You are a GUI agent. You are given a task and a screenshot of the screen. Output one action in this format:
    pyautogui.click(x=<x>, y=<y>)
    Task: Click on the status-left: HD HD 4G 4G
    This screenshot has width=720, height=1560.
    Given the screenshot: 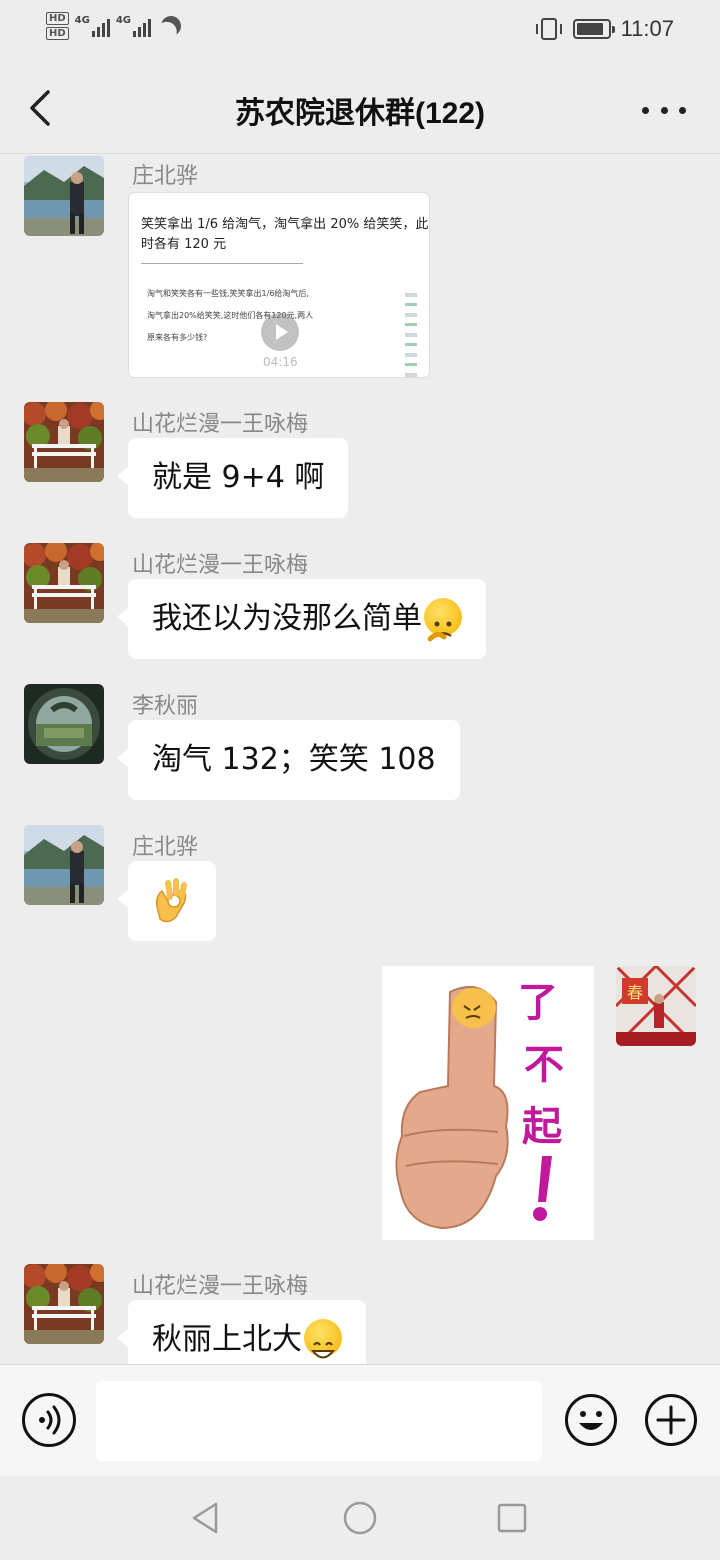 What is the action you would take?
    pyautogui.click(x=113, y=26)
    